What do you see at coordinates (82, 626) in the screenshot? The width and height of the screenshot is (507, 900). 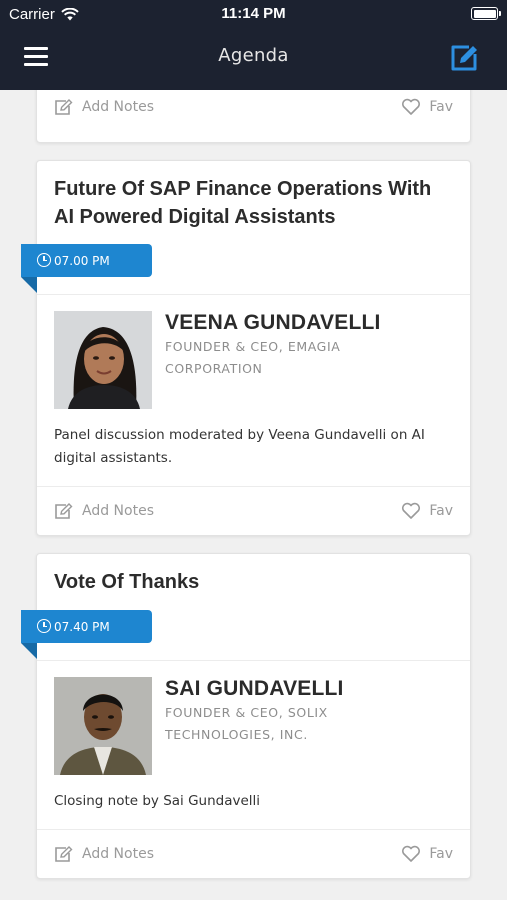 I see `session-time: 07.40 PM` at bounding box center [82, 626].